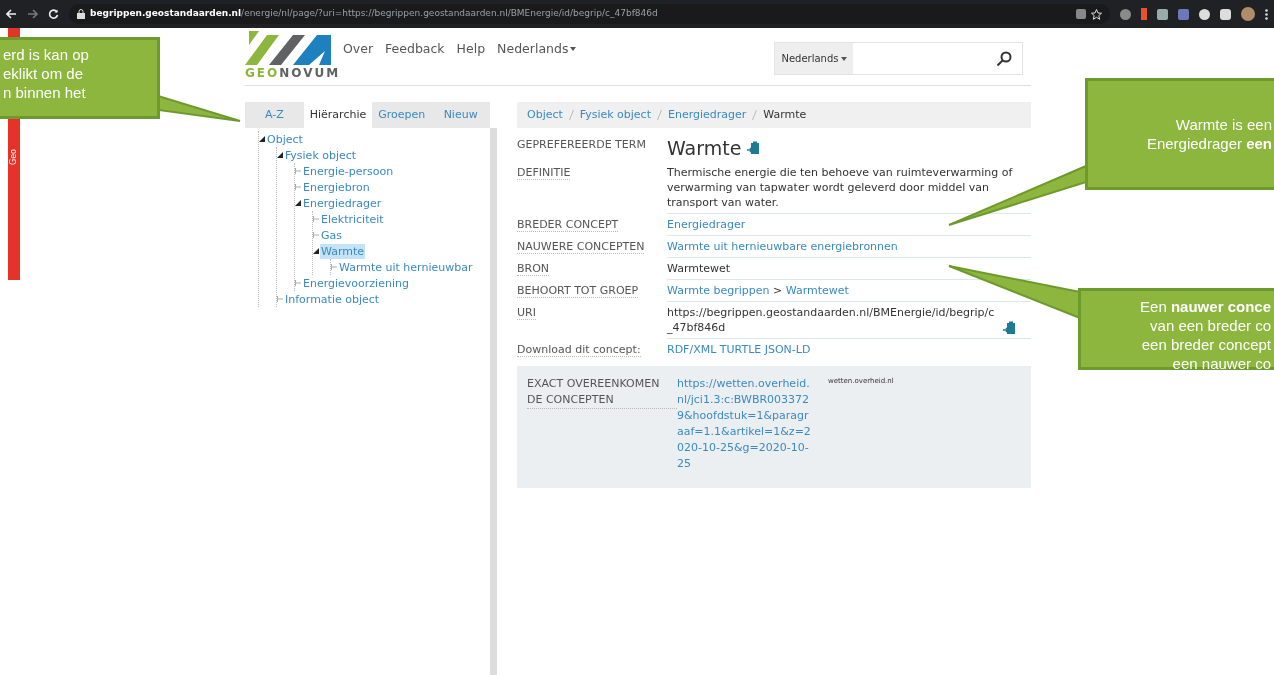 Image resolution: width=1274 pixels, height=675 pixels. Describe the element at coordinates (817, 290) in the screenshot. I see `property-link: Warmtewet` at that location.